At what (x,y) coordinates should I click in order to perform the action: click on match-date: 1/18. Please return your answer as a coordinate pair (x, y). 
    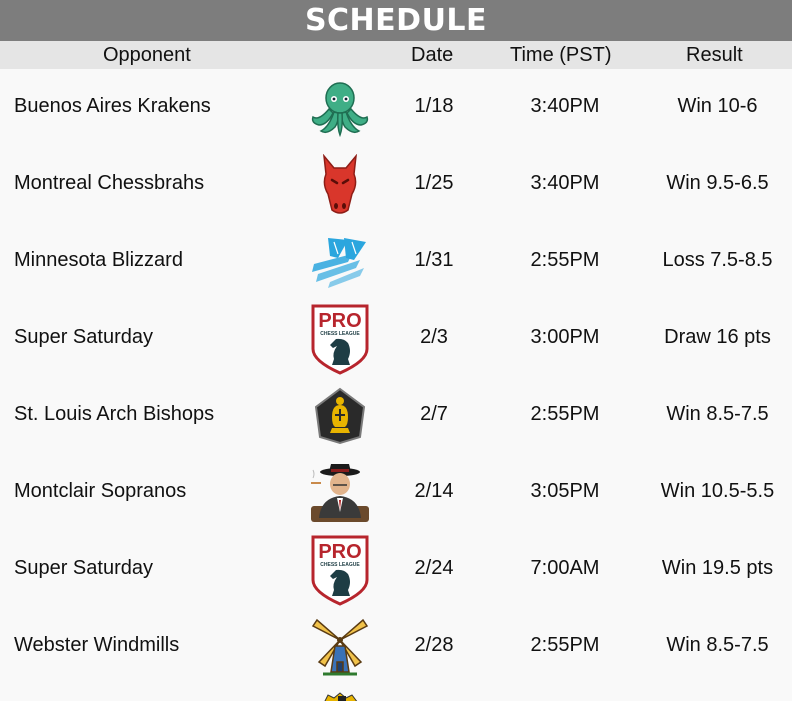
    Looking at the image, I should click on (434, 106).